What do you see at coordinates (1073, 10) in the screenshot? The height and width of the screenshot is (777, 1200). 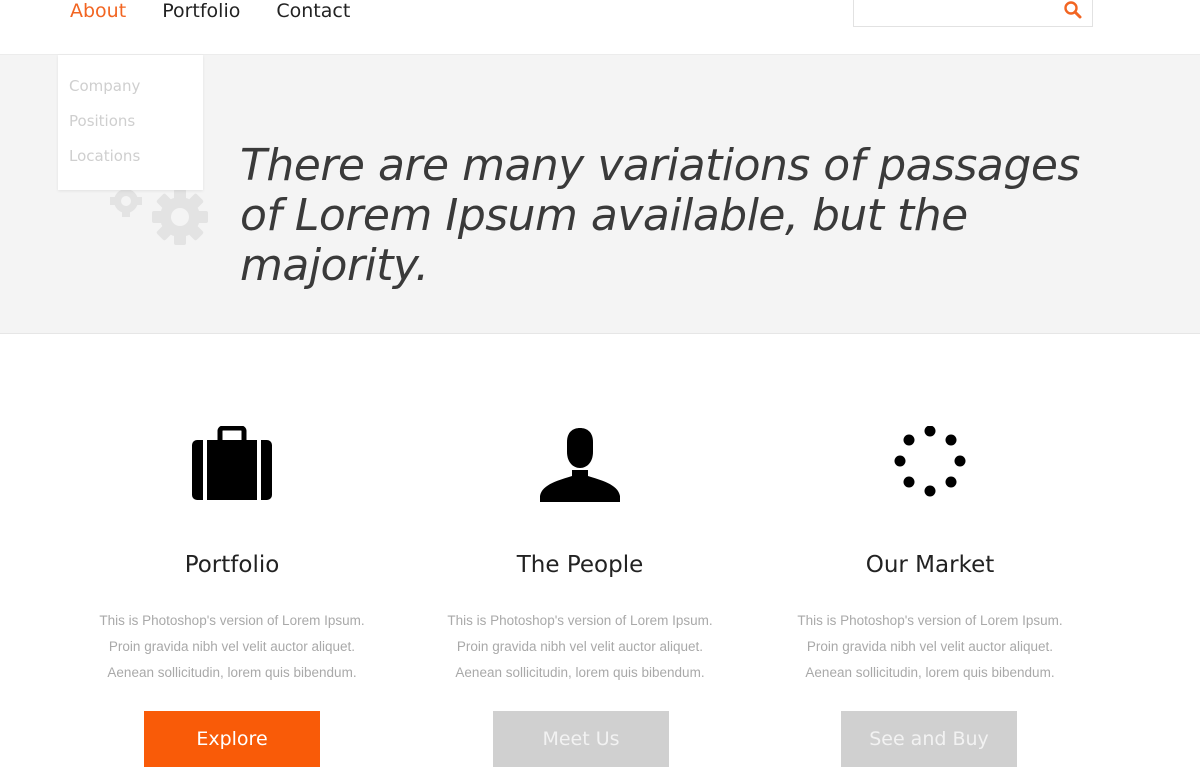 I see `search-icon` at bounding box center [1073, 10].